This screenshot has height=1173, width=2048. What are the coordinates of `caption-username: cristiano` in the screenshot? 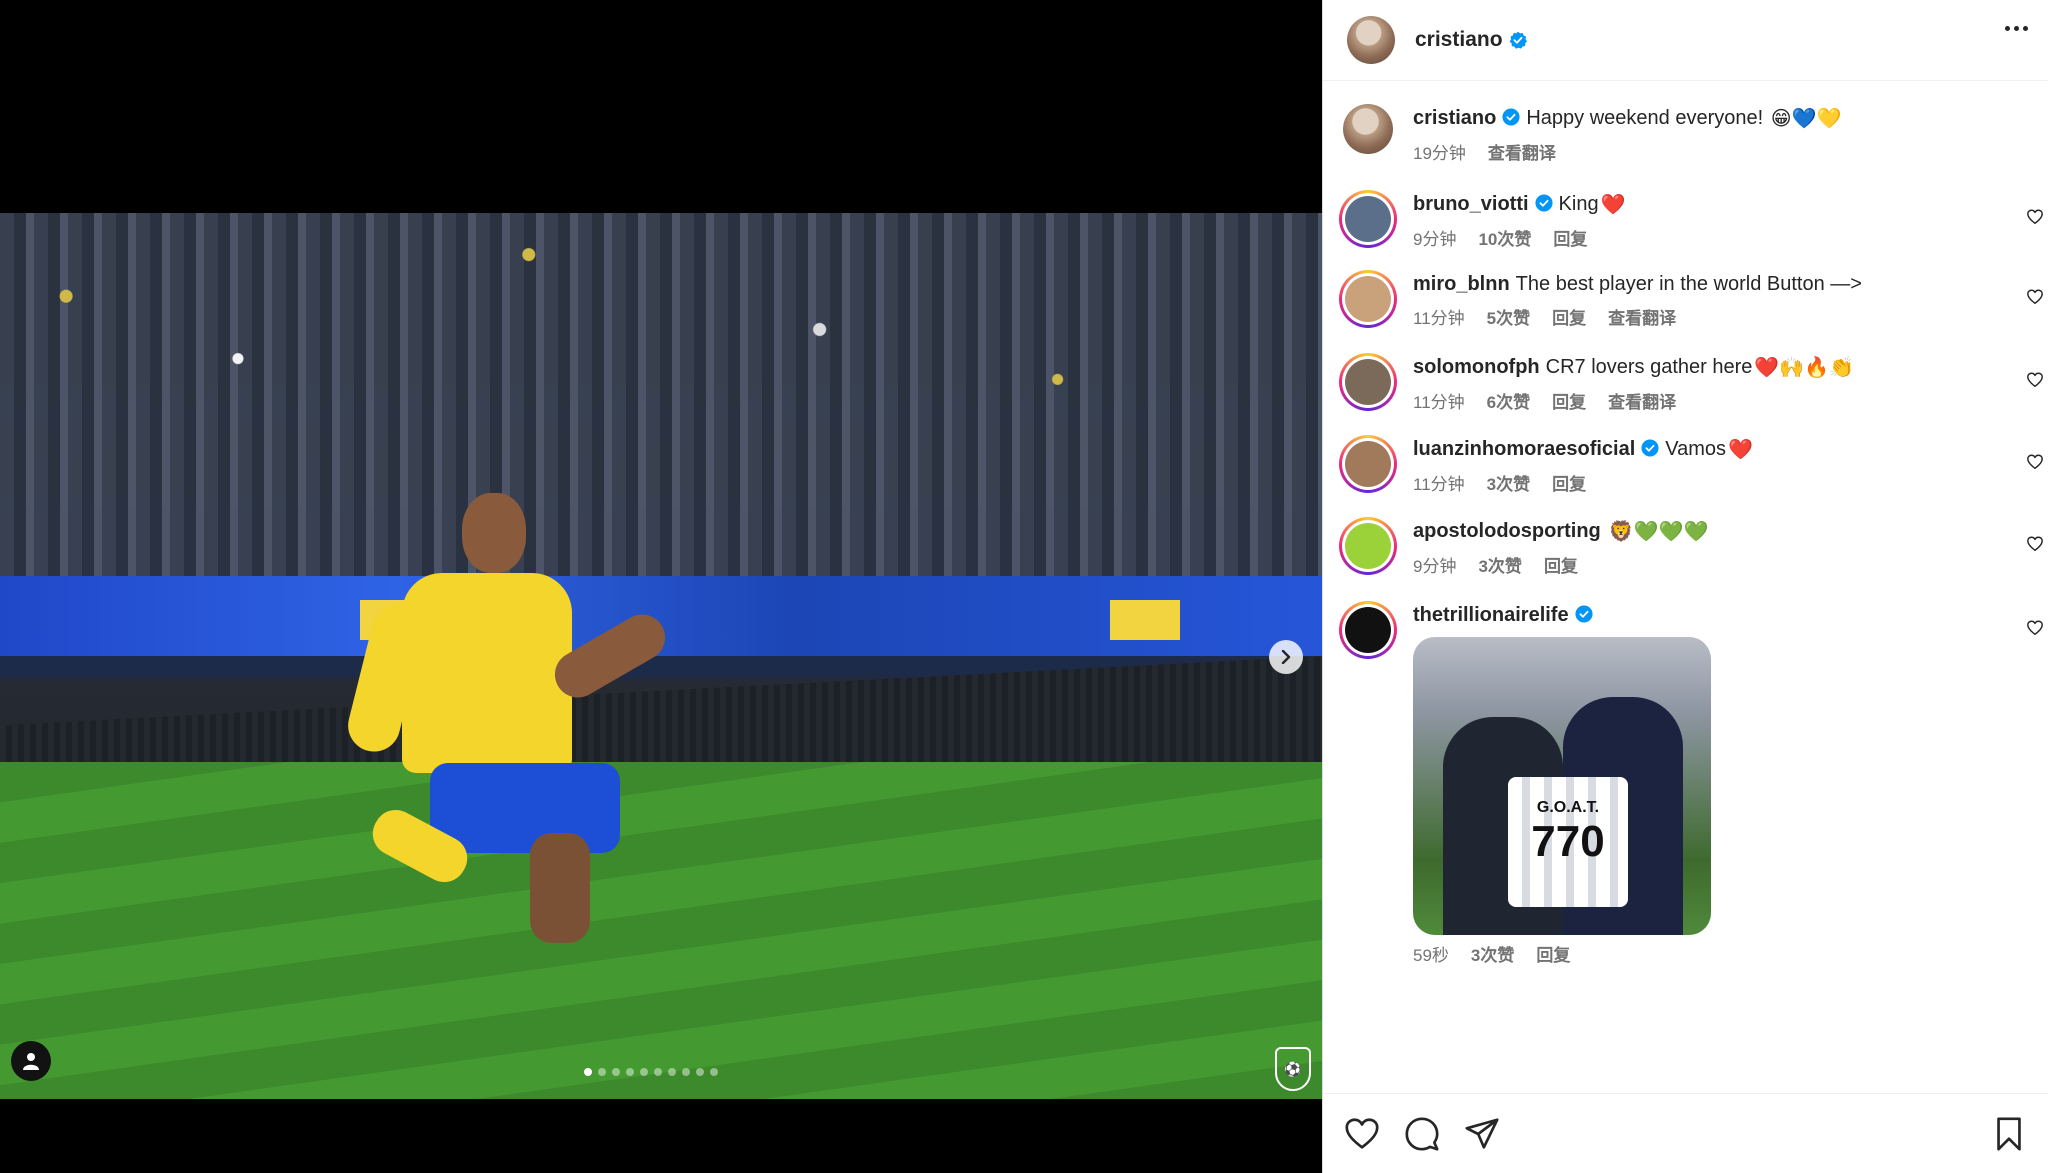 It's located at (1454, 118).